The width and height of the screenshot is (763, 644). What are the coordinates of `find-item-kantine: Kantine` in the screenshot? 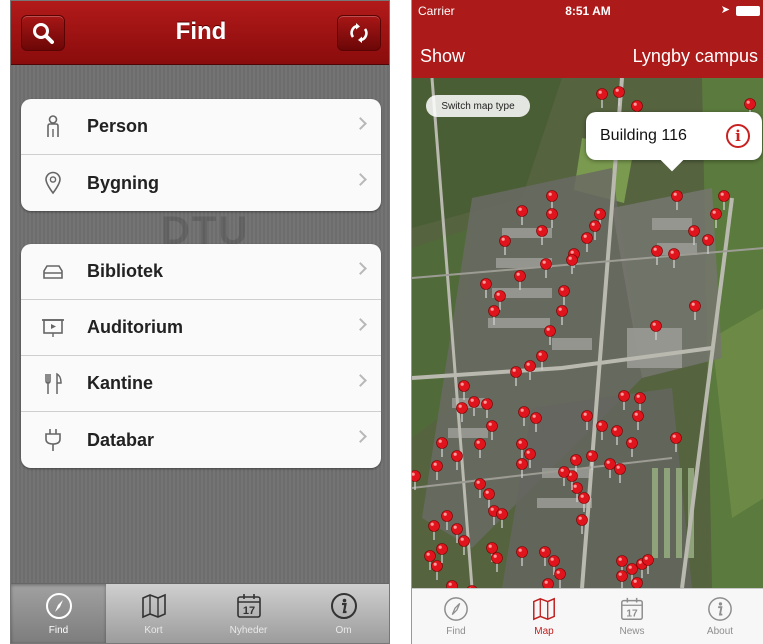 It's located at (201, 384).